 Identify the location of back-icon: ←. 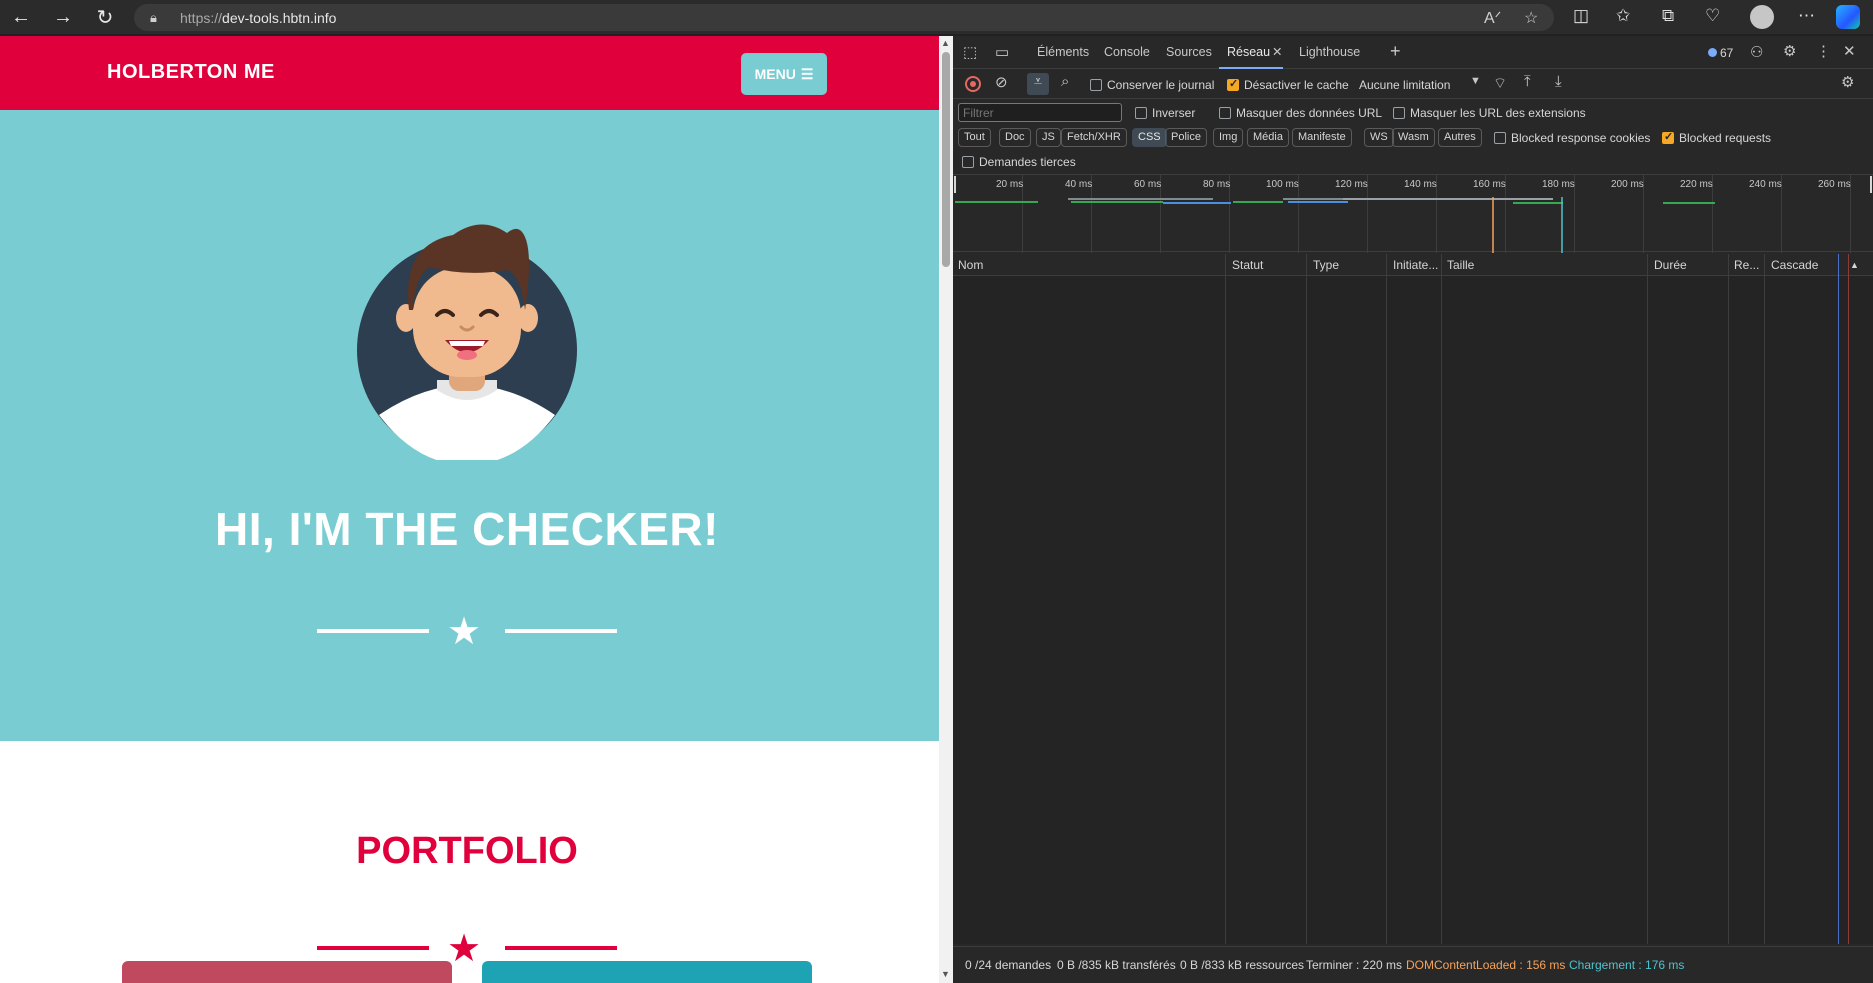
(21, 17).